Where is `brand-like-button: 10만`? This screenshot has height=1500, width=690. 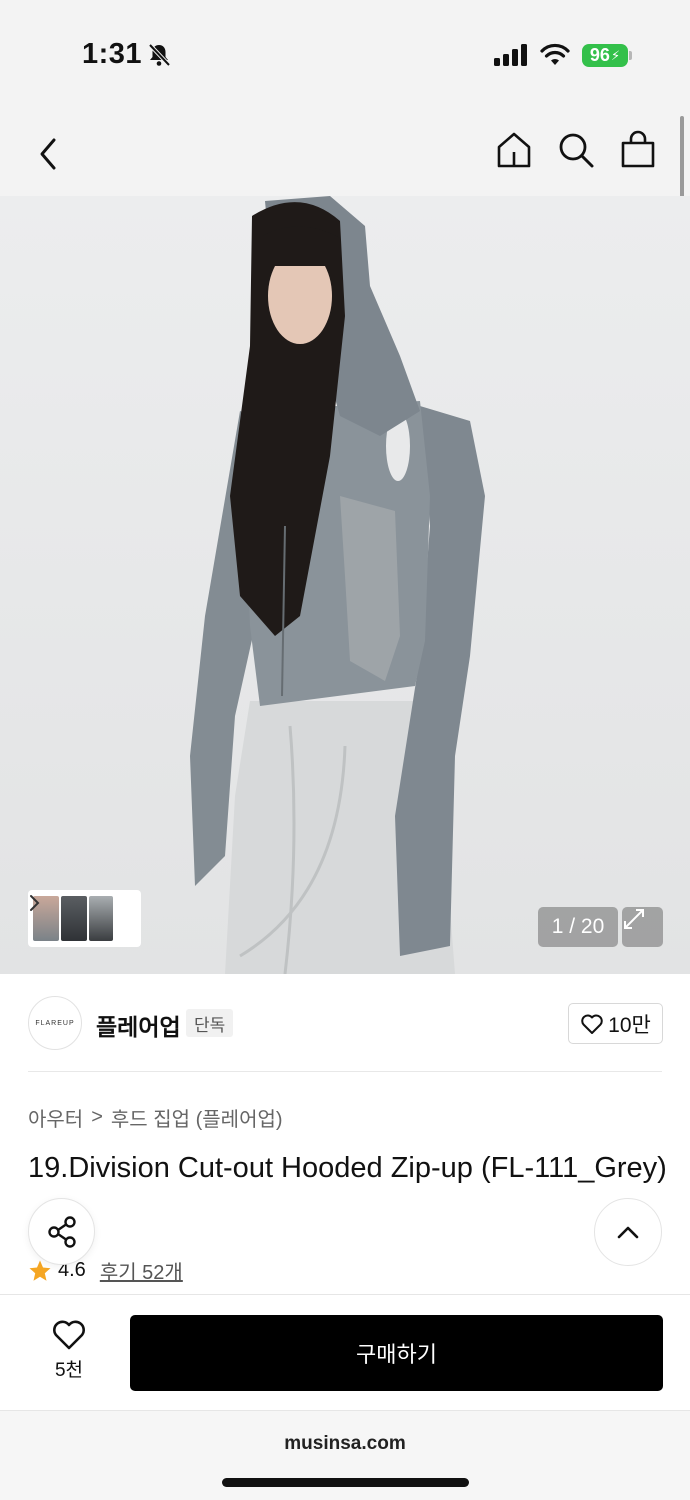
brand-like-button: 10만 is located at coordinates (615, 1023).